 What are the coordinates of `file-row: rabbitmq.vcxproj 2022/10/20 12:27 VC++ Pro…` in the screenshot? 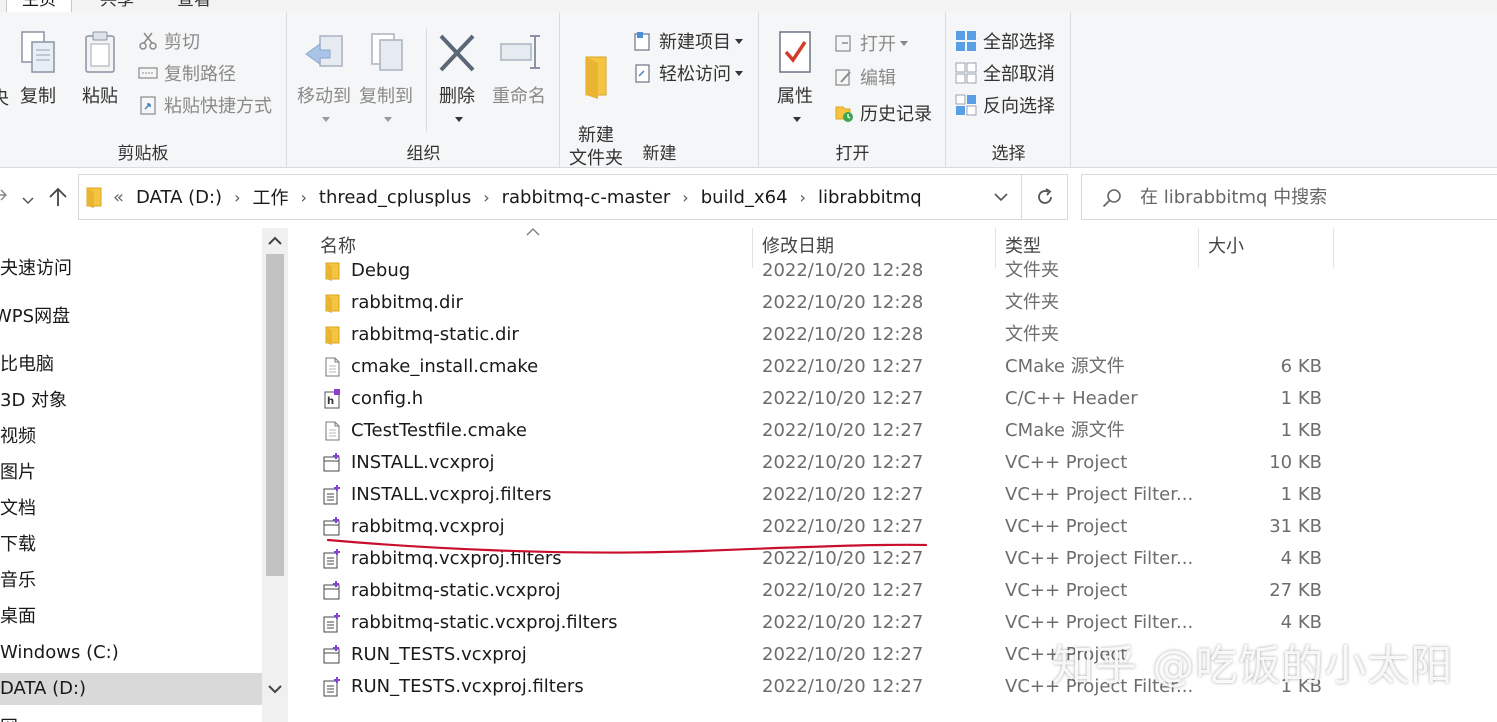 It's located at (893, 527).